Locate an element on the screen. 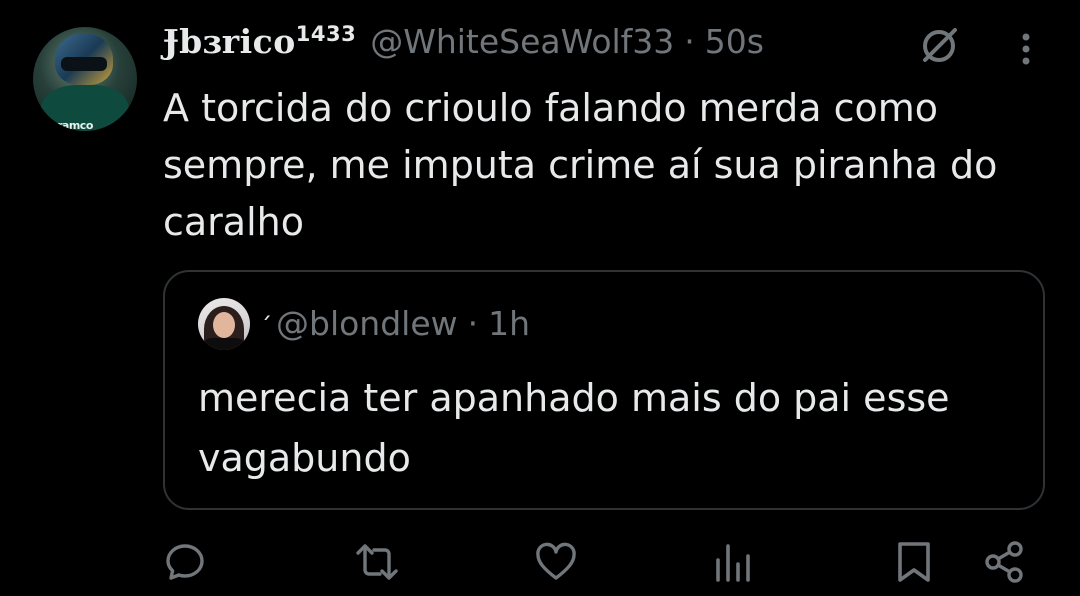 The width and height of the screenshot is (1080, 596). tweet-header: Ɉbɜrico1433 @WhiteSeaWolf33 · 50s is located at coordinates (463, 47).